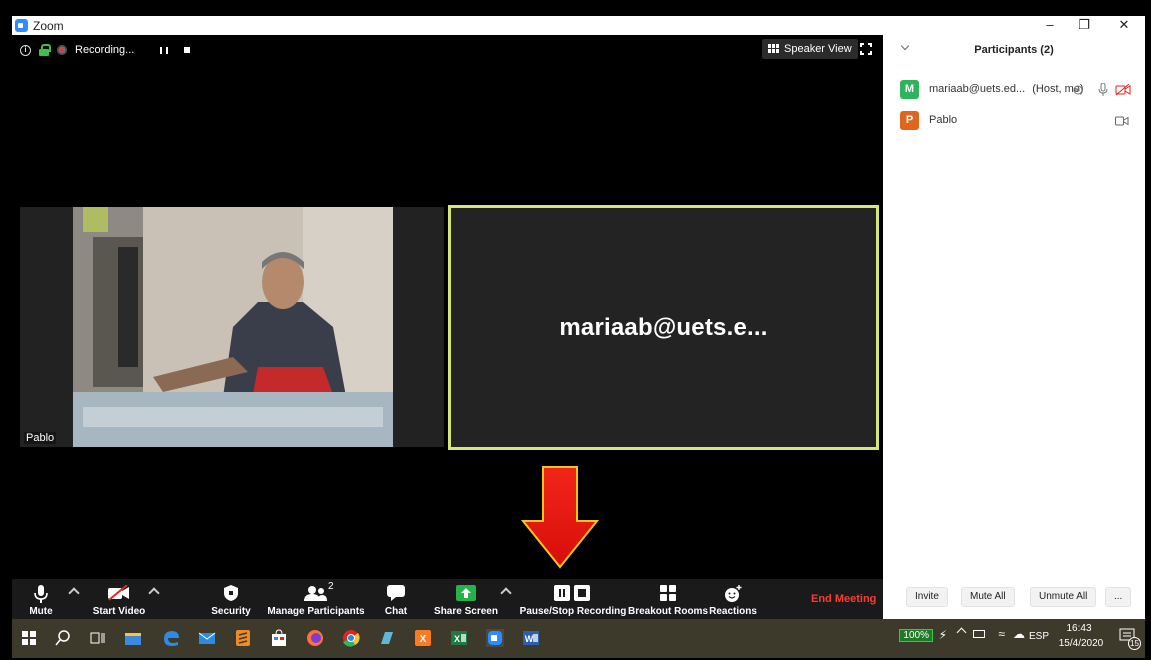 This screenshot has height=660, width=1151. I want to click on participant-row: P Pablo, so click(1014, 123).